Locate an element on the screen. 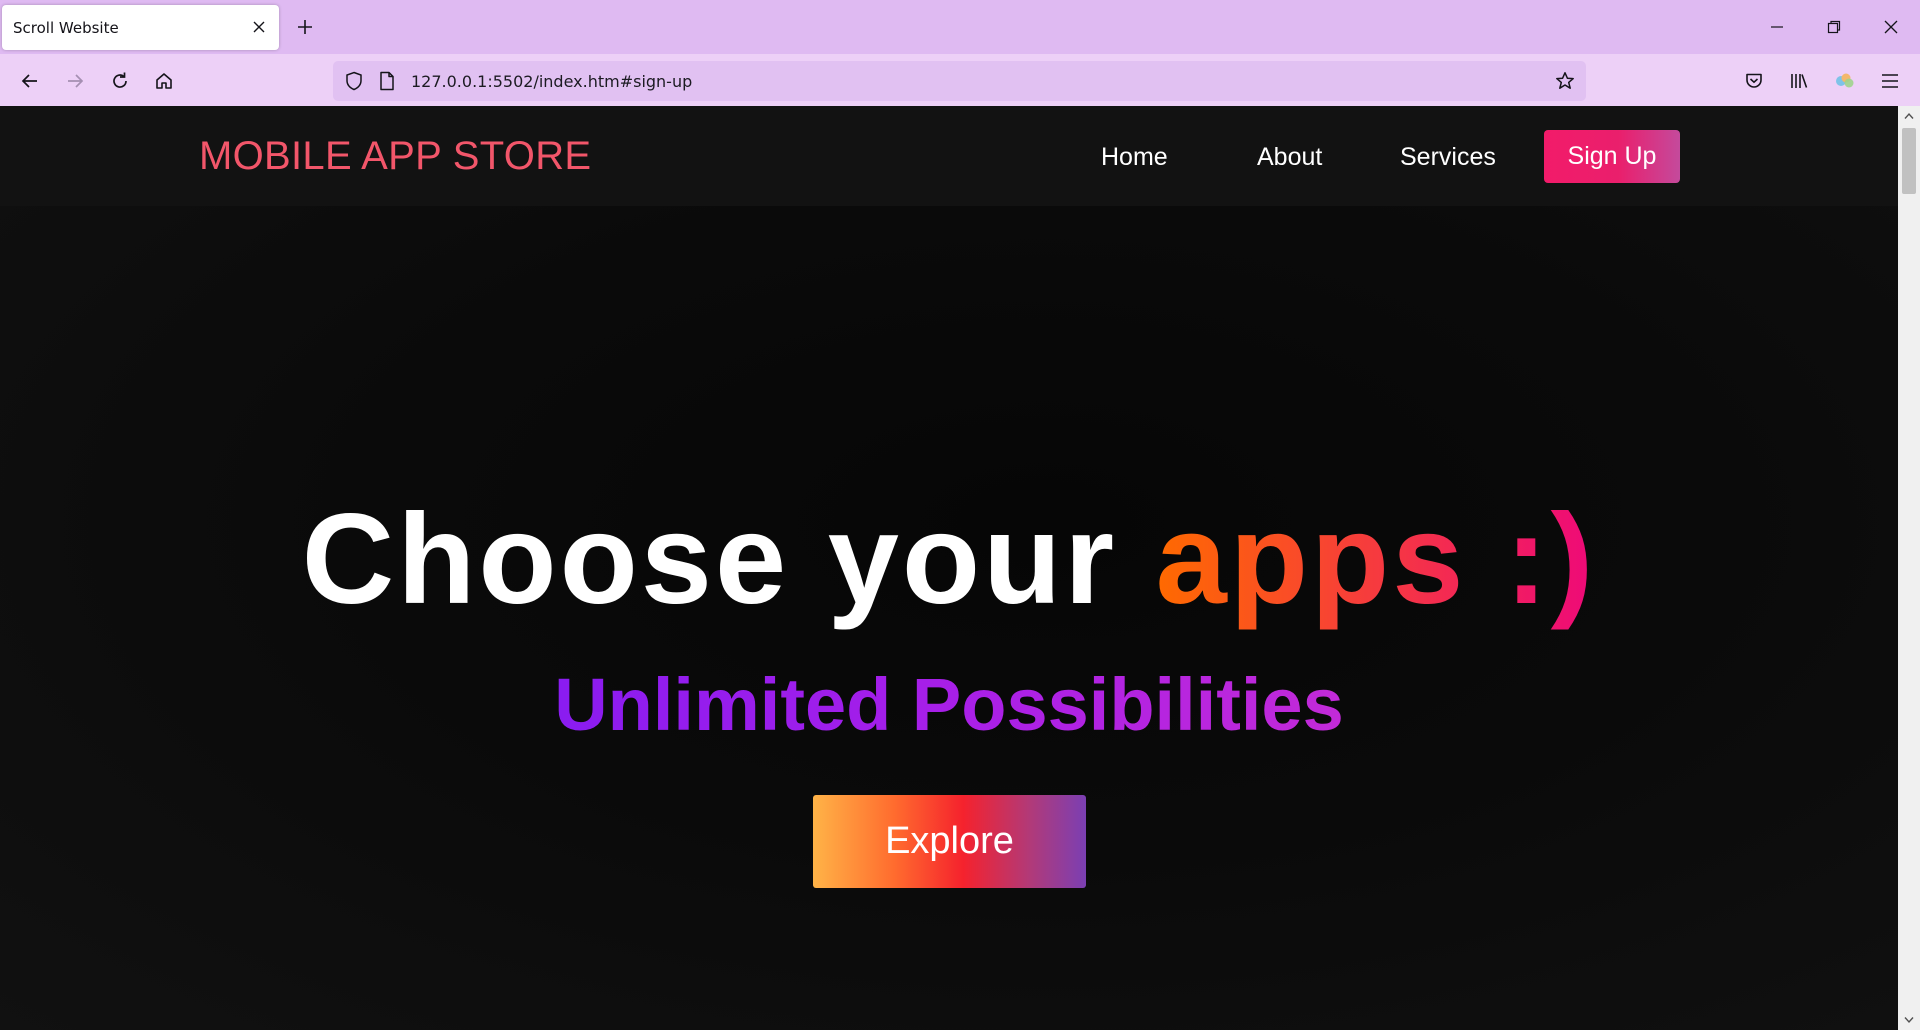 Image resolution: width=1920 pixels, height=1030 pixels. window-close-icon is located at coordinates (1891, 27).